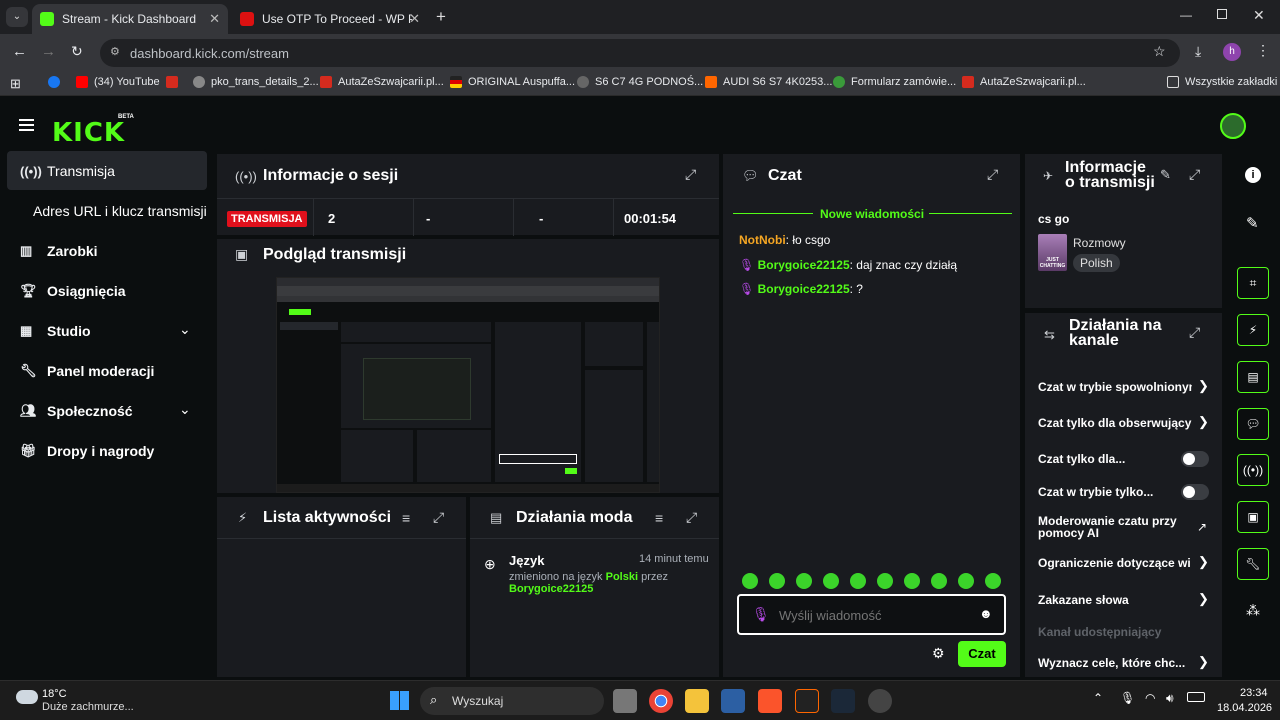 This screenshot has height=720, width=1280. Describe the element at coordinates (762, 240) in the screenshot. I see `chat-username: NotNobi` at that location.